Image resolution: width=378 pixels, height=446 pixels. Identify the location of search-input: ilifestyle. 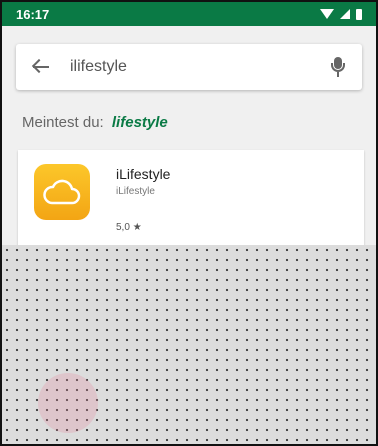
(199, 67).